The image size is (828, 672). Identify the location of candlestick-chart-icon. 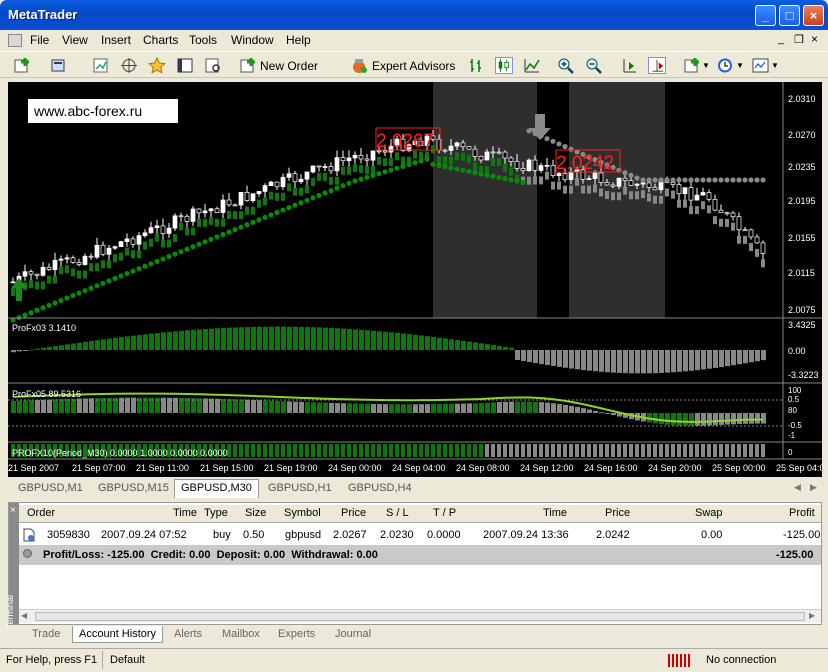
(504, 65).